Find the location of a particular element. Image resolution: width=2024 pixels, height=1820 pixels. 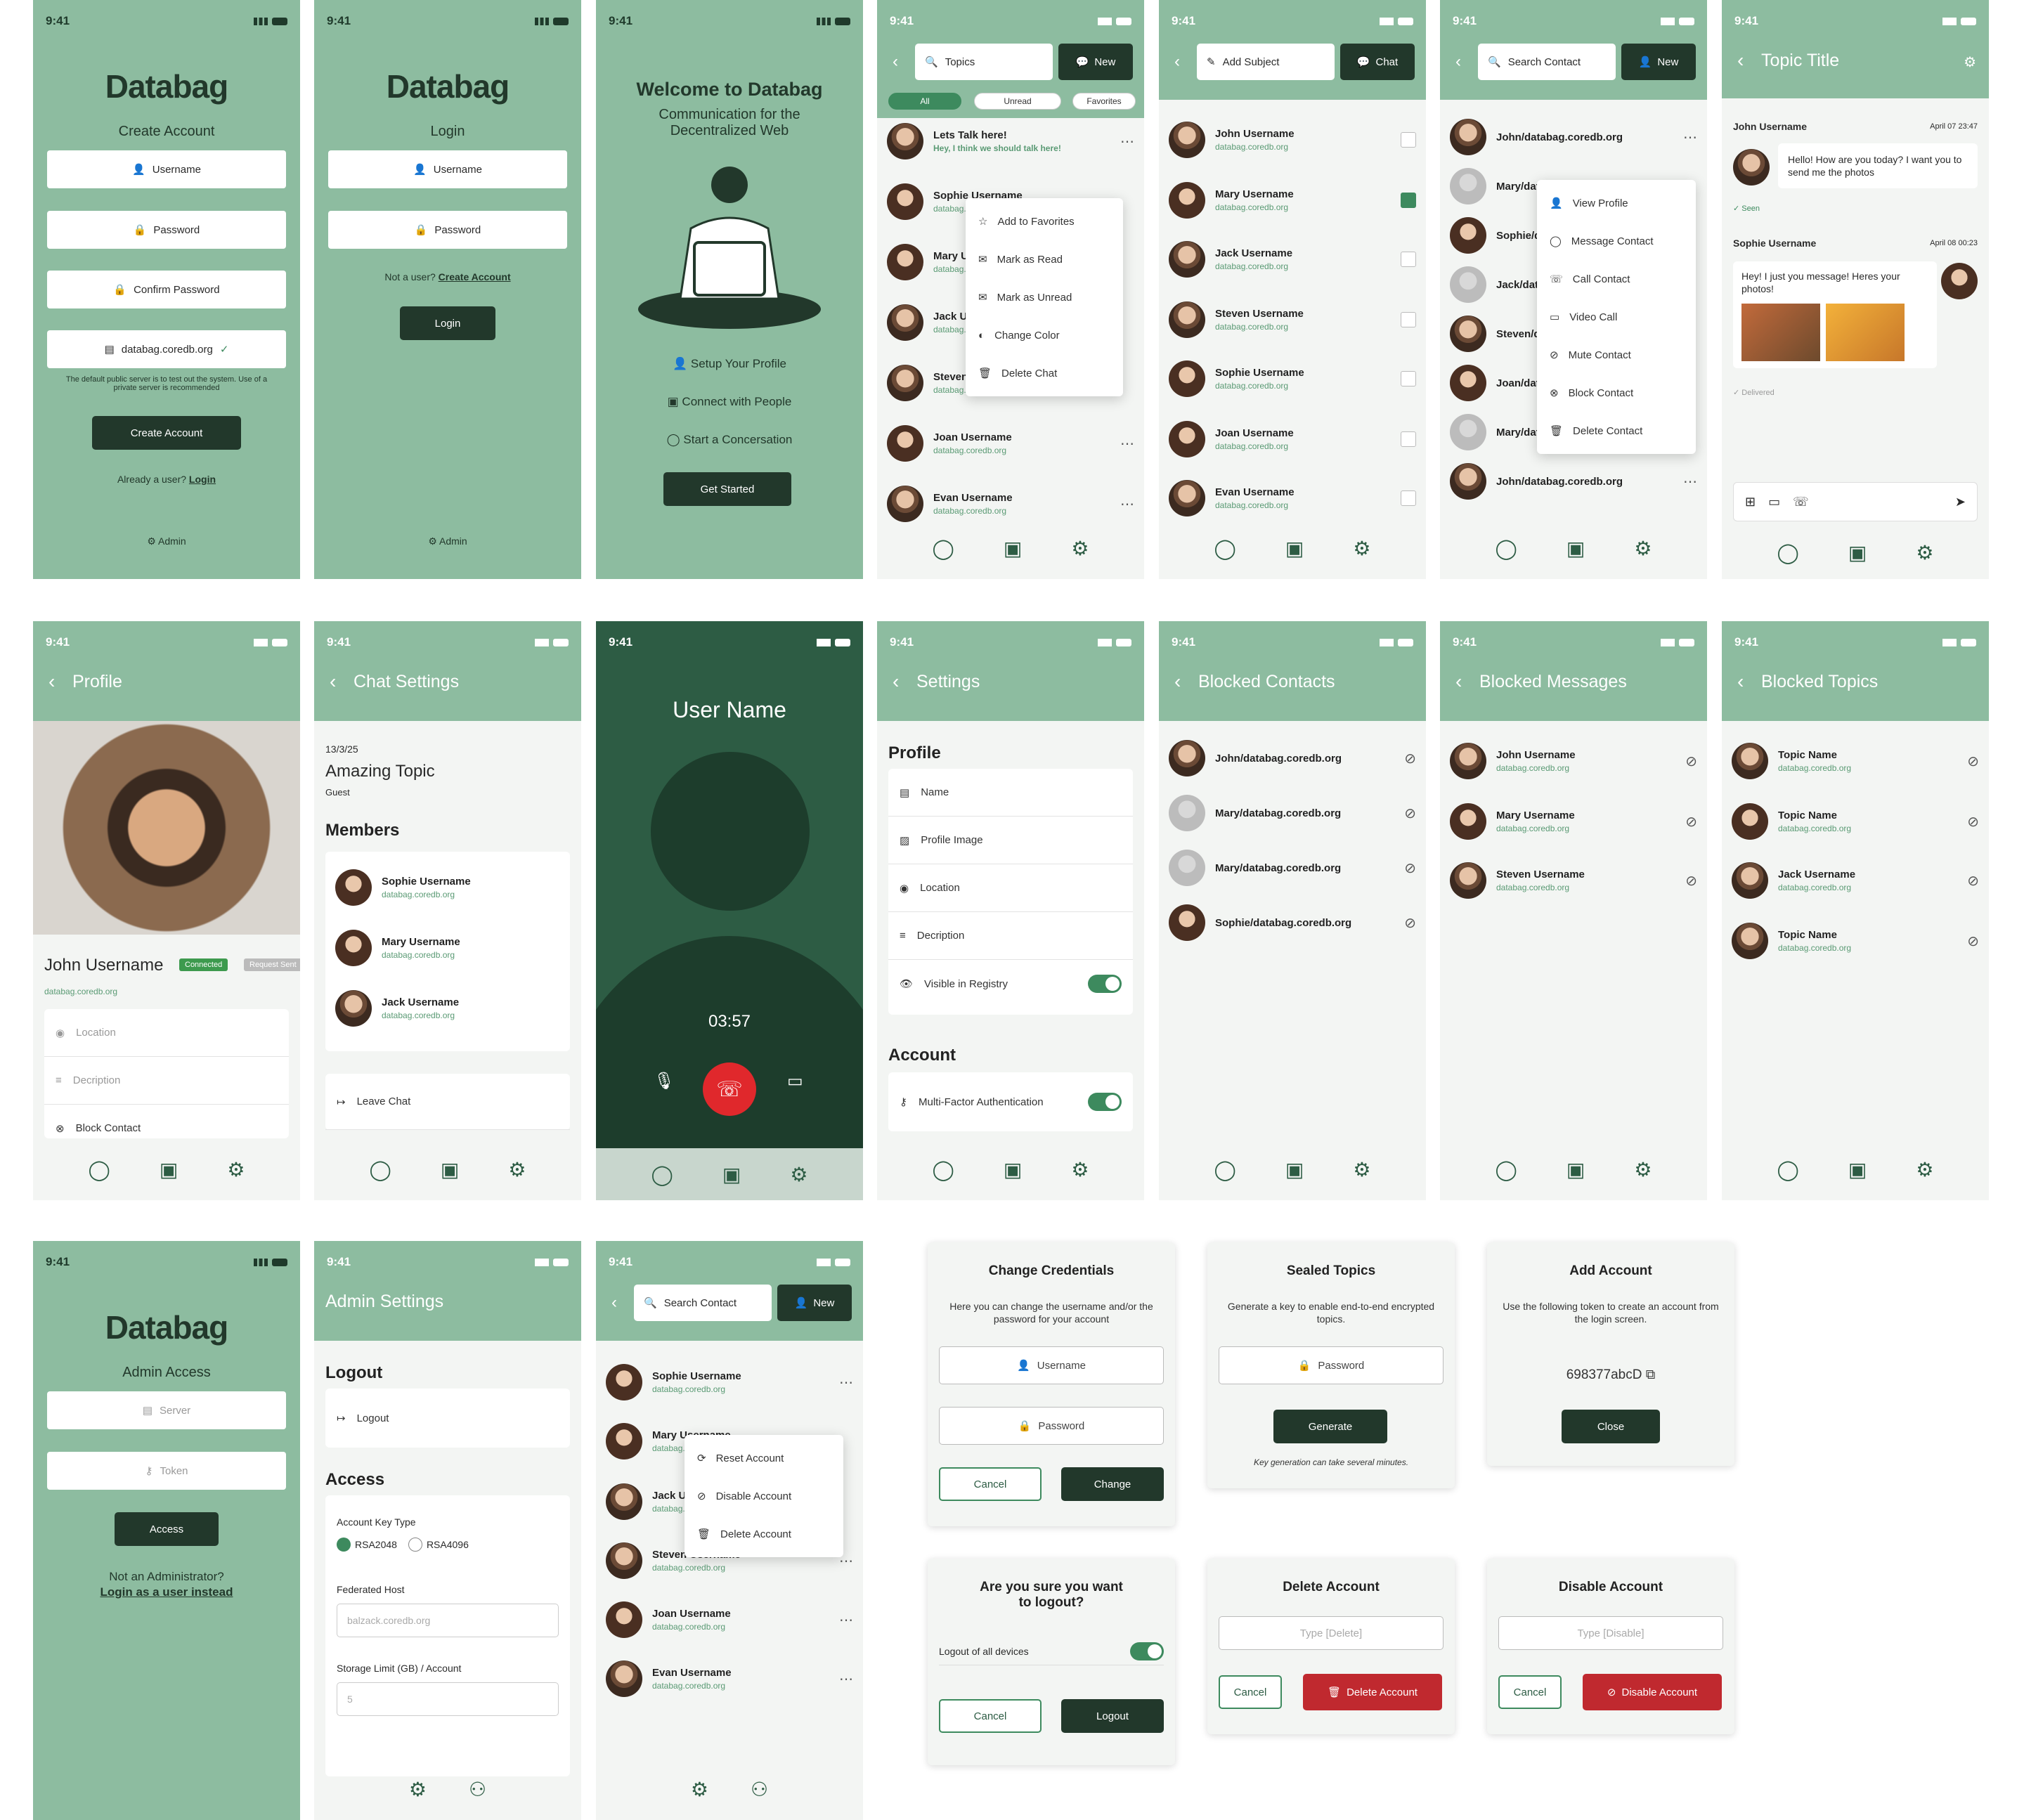

block-contact-row: ⊗ Block Contact is located at coordinates (166, 1121).